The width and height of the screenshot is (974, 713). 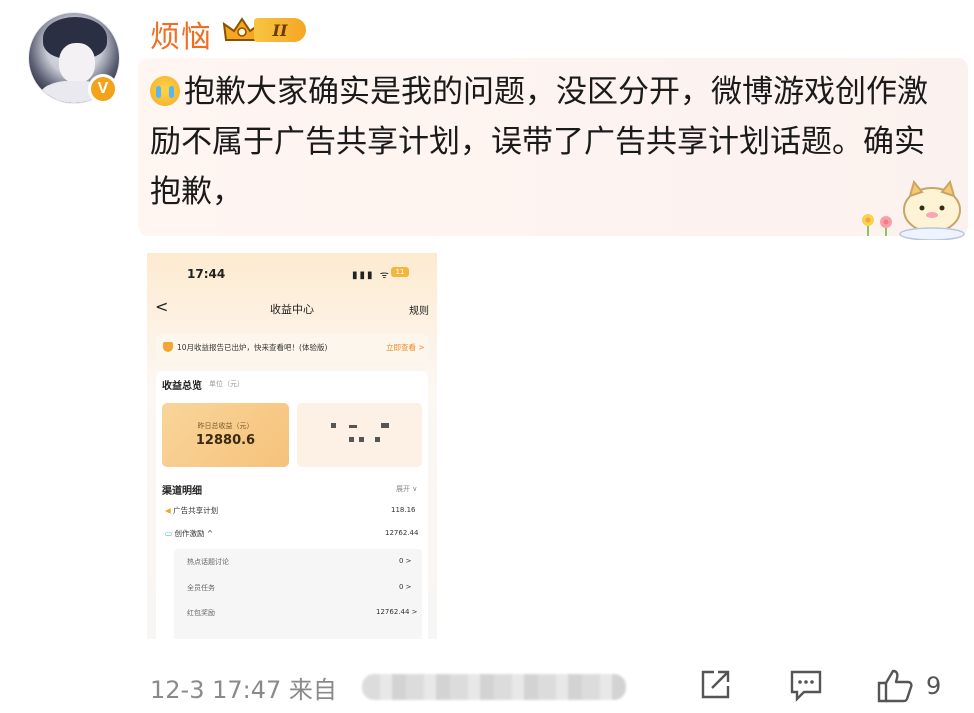 What do you see at coordinates (77, 63) in the screenshot?
I see `avatar-face` at bounding box center [77, 63].